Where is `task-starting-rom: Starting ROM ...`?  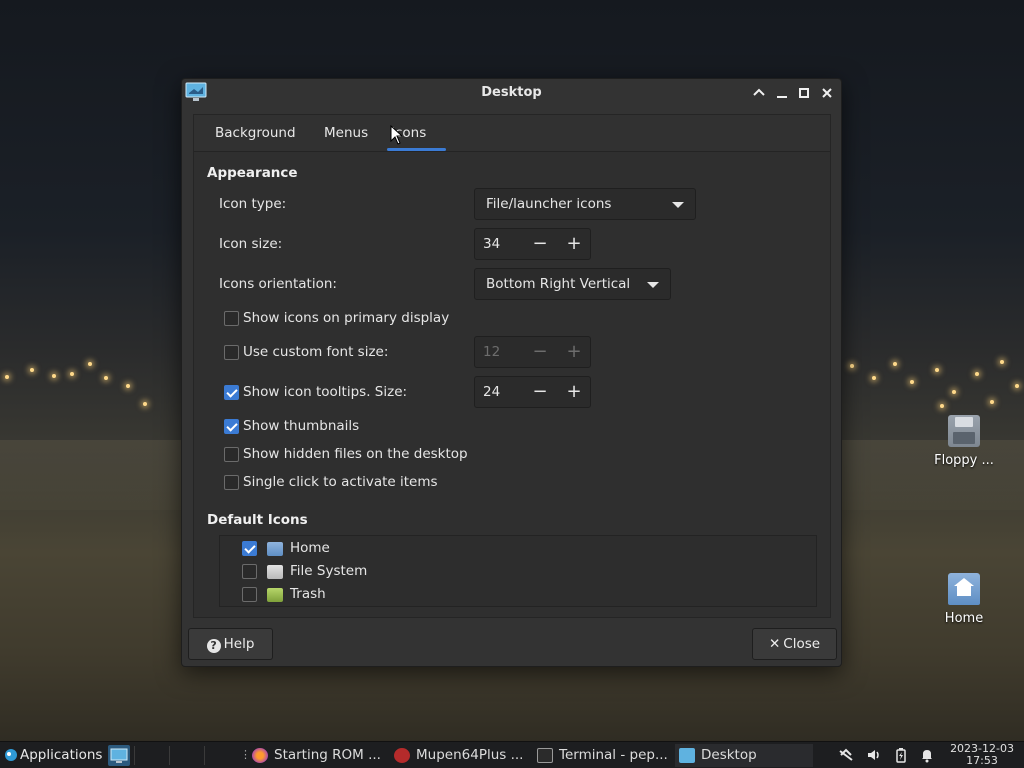
task-starting-rom: Starting ROM ... is located at coordinates (317, 755).